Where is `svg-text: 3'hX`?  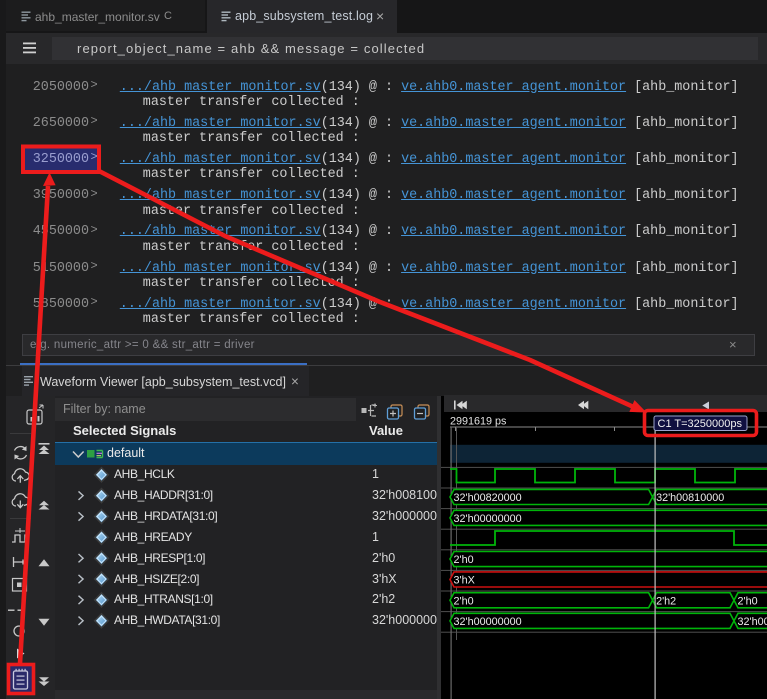
svg-text: 3'hX is located at coordinates (464, 580).